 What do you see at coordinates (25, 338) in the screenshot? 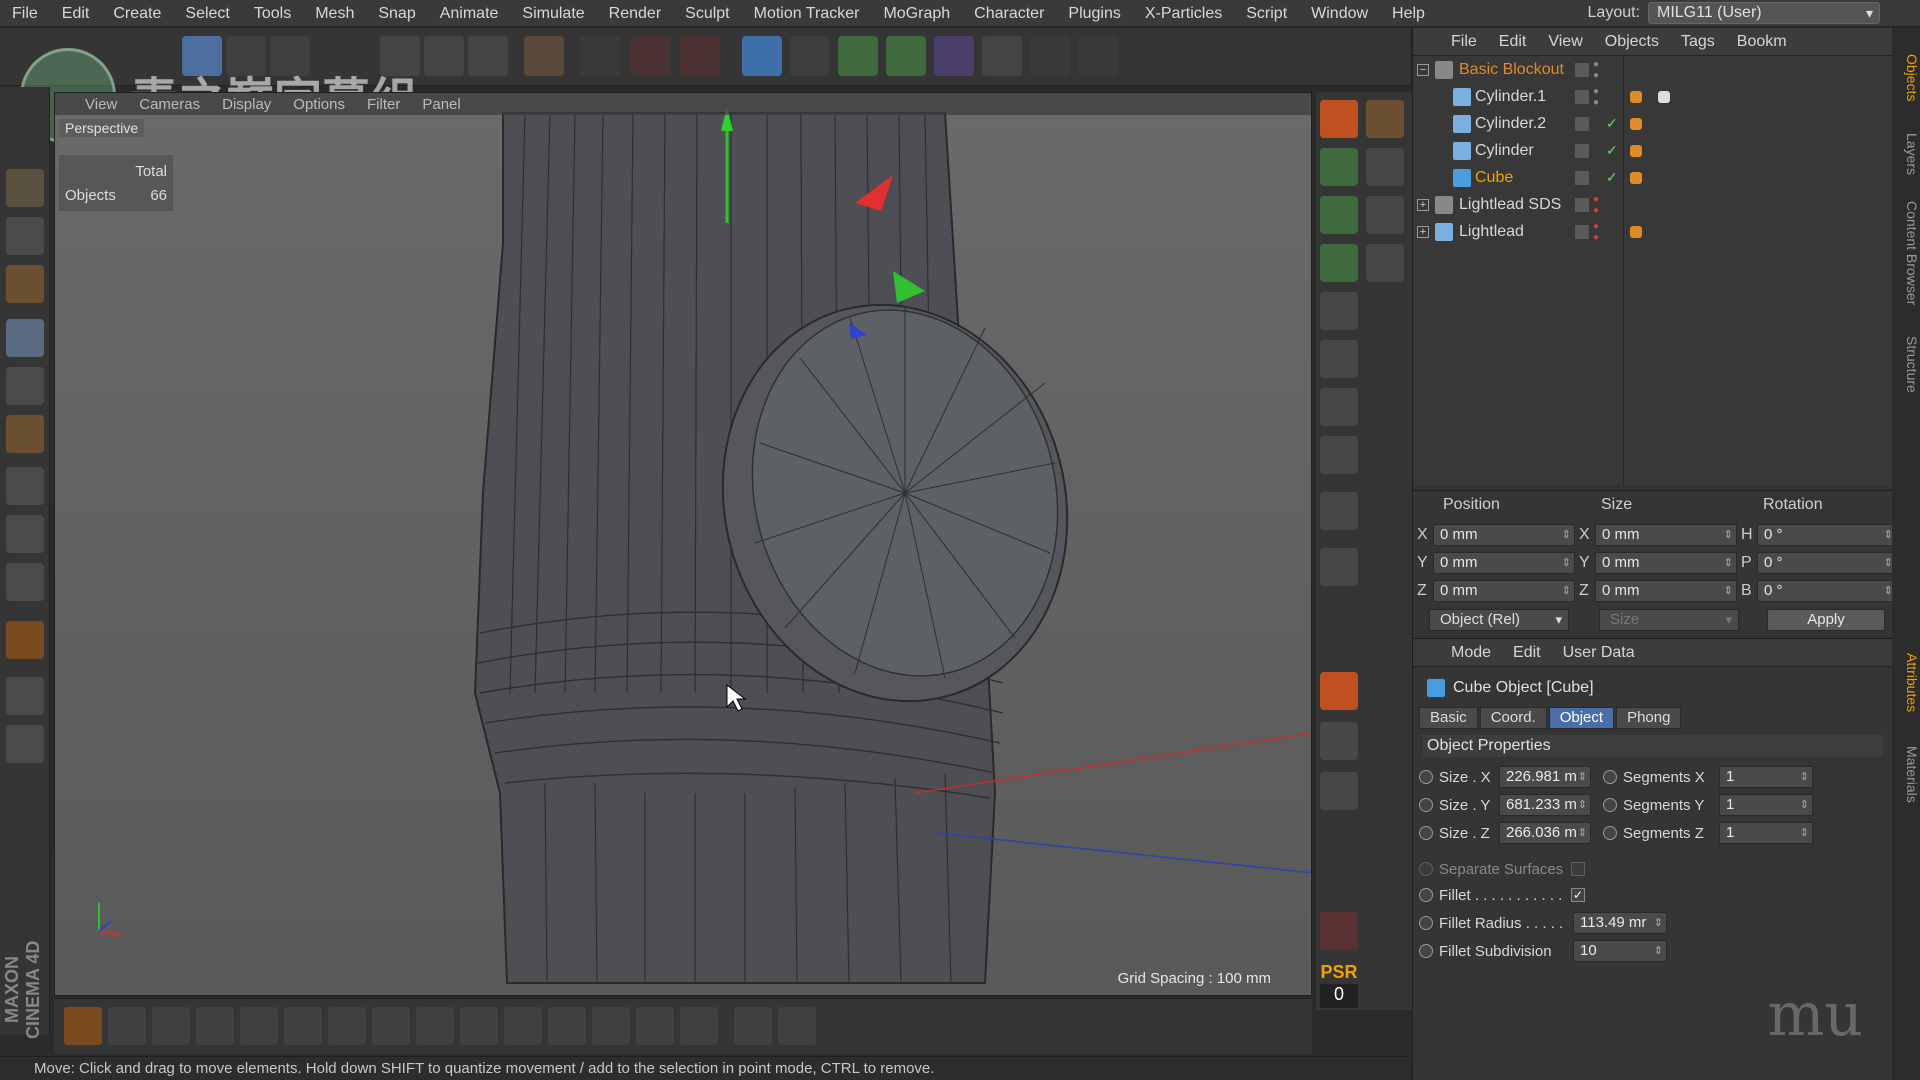
I see `points-mode-icon` at bounding box center [25, 338].